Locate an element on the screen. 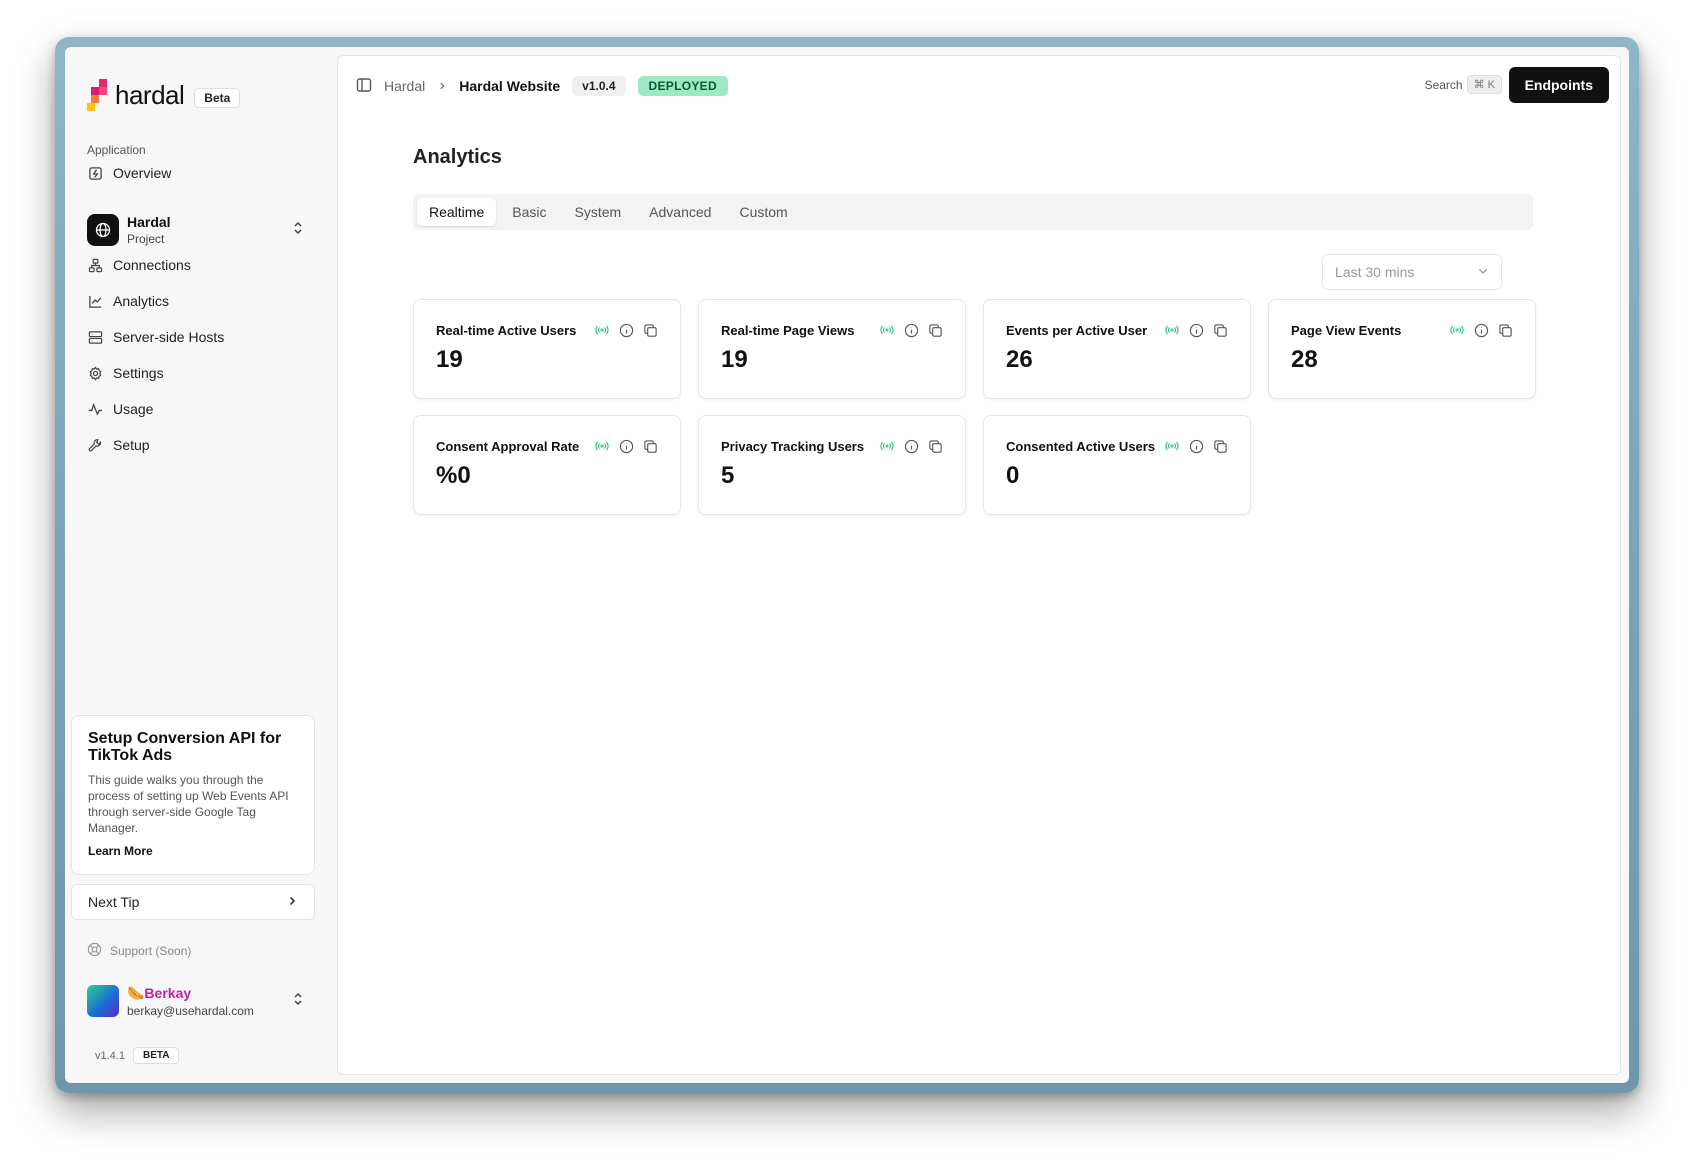  metric-card: Privacy Tracking Users 5 is located at coordinates (832, 465).